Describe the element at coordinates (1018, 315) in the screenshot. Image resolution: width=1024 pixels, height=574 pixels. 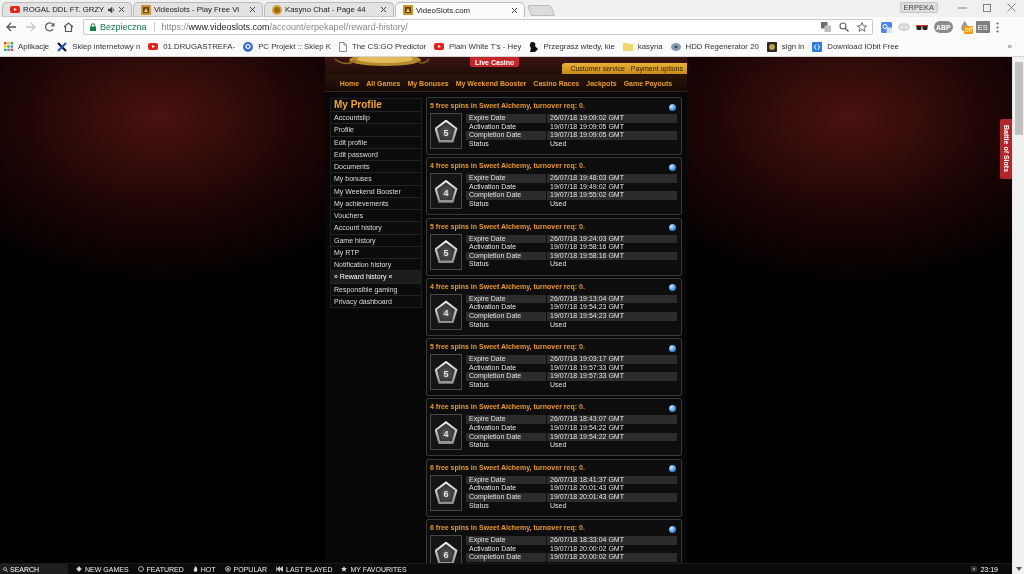
I see `scrollbar` at that location.